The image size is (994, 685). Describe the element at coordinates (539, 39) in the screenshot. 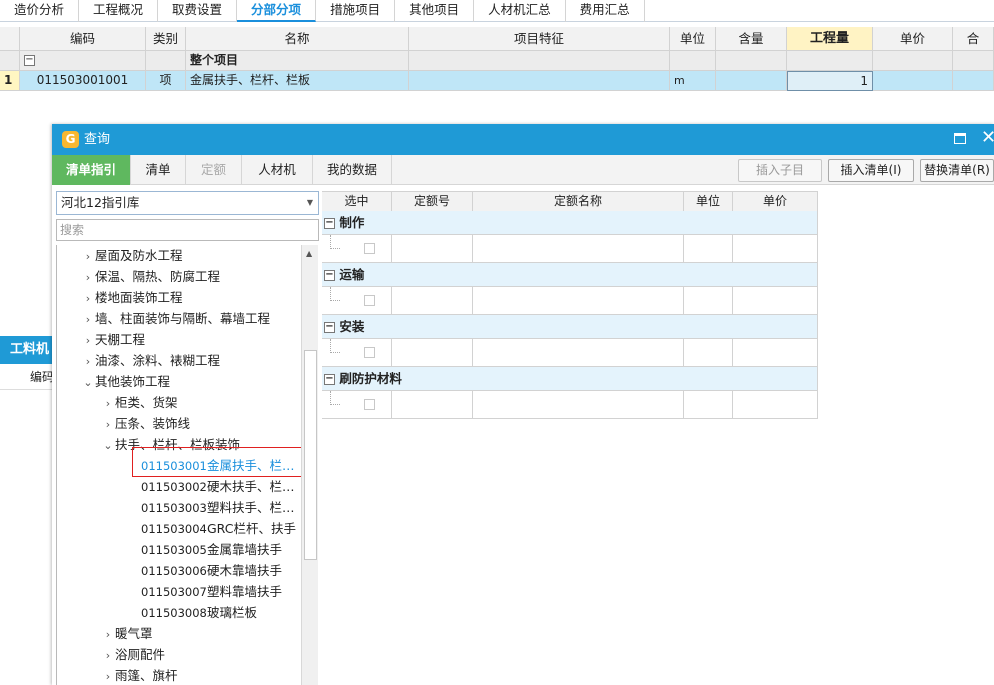

I see `header-feature: 项目特征` at that location.